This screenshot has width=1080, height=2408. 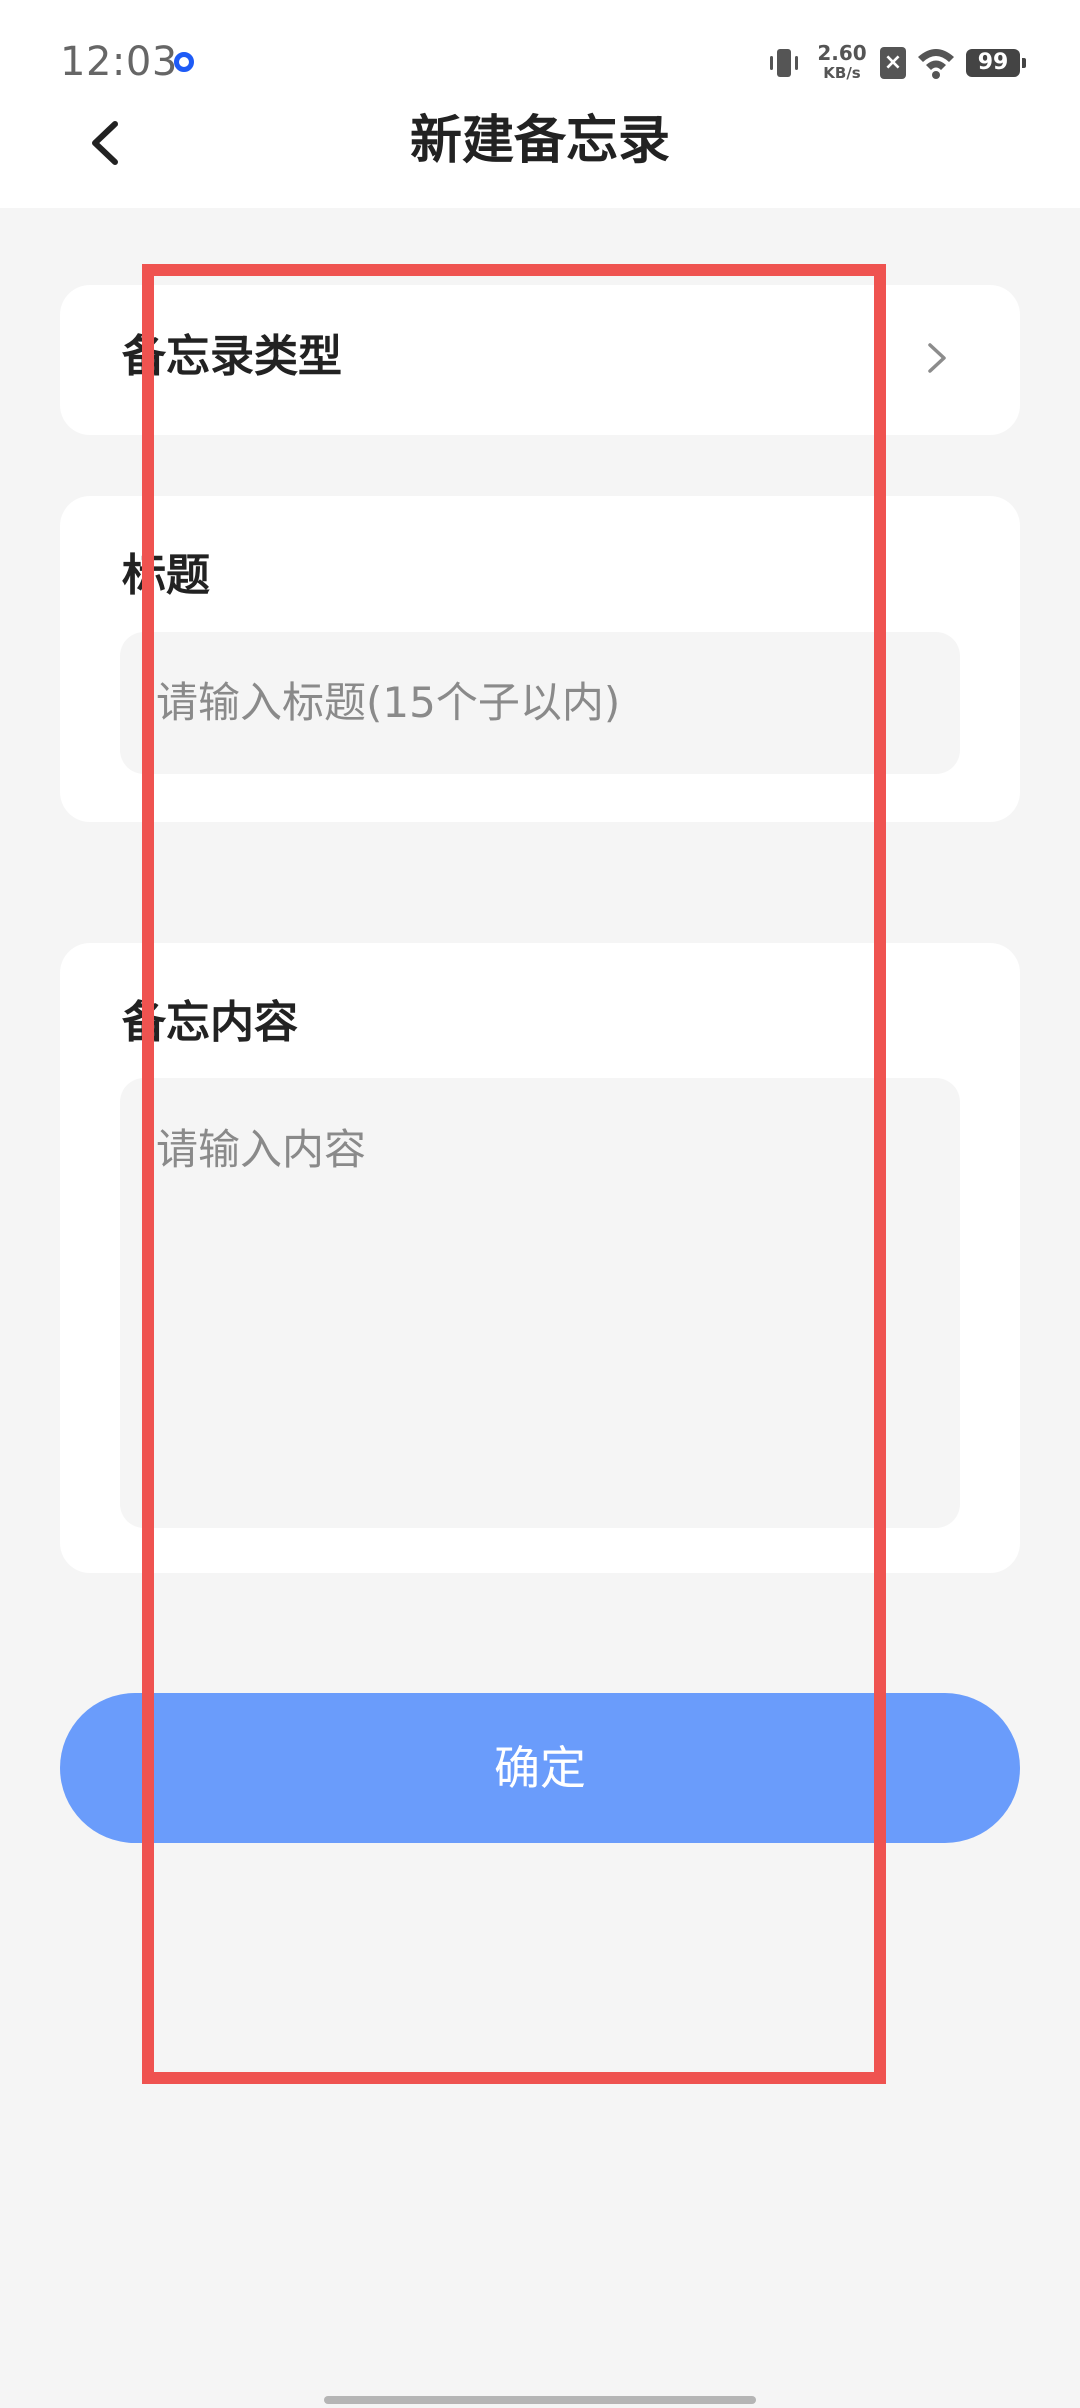 I want to click on home-indicator, so click(x=540, y=2400).